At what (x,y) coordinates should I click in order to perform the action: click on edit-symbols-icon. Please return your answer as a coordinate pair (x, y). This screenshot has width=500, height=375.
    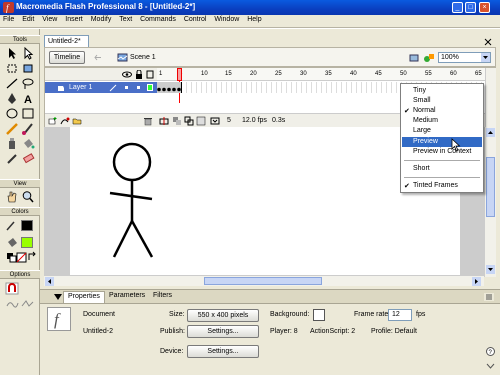
    Looking at the image, I should click on (429, 58).